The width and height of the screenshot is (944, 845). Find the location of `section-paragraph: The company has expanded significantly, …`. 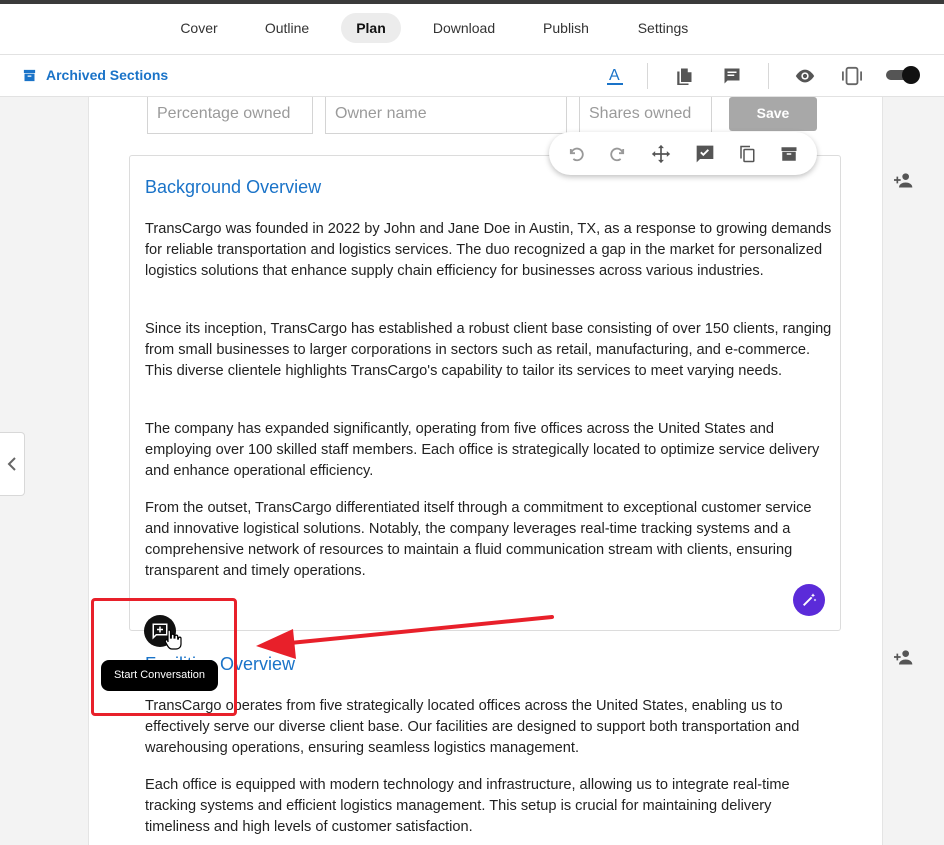

section-paragraph: The company has expanded significantly, … is located at coordinates (482, 450).